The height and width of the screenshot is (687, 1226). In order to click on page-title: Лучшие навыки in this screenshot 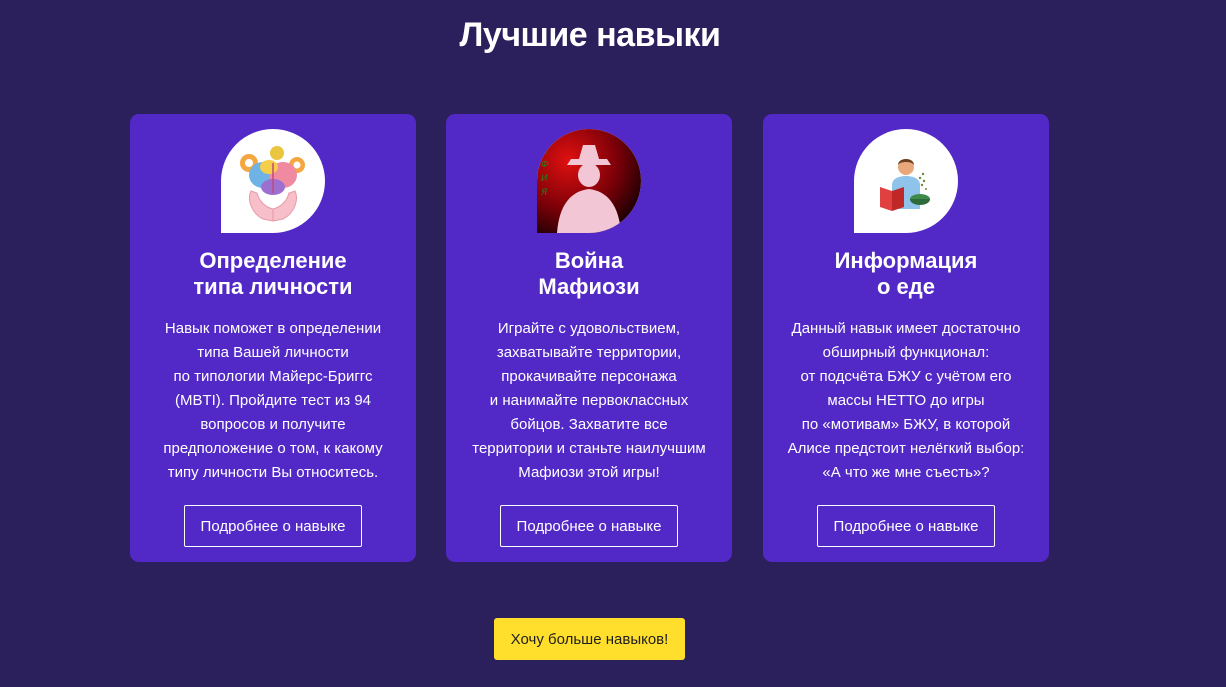, I will do `click(590, 35)`.